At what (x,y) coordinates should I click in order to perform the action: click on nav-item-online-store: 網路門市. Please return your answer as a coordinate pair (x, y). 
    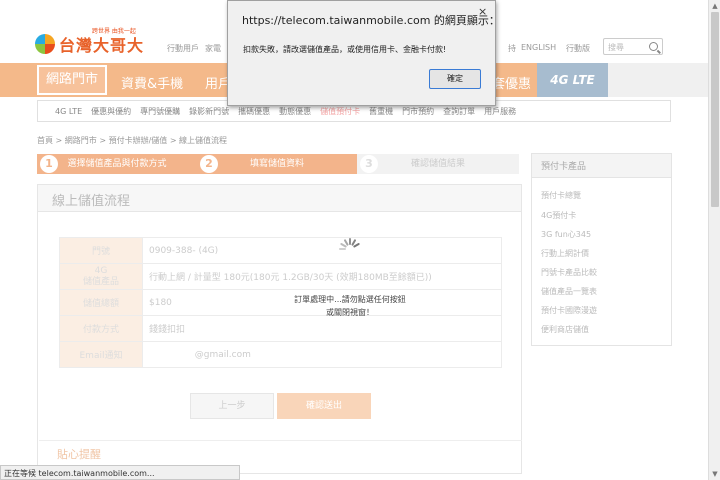
    Looking at the image, I should click on (72, 80).